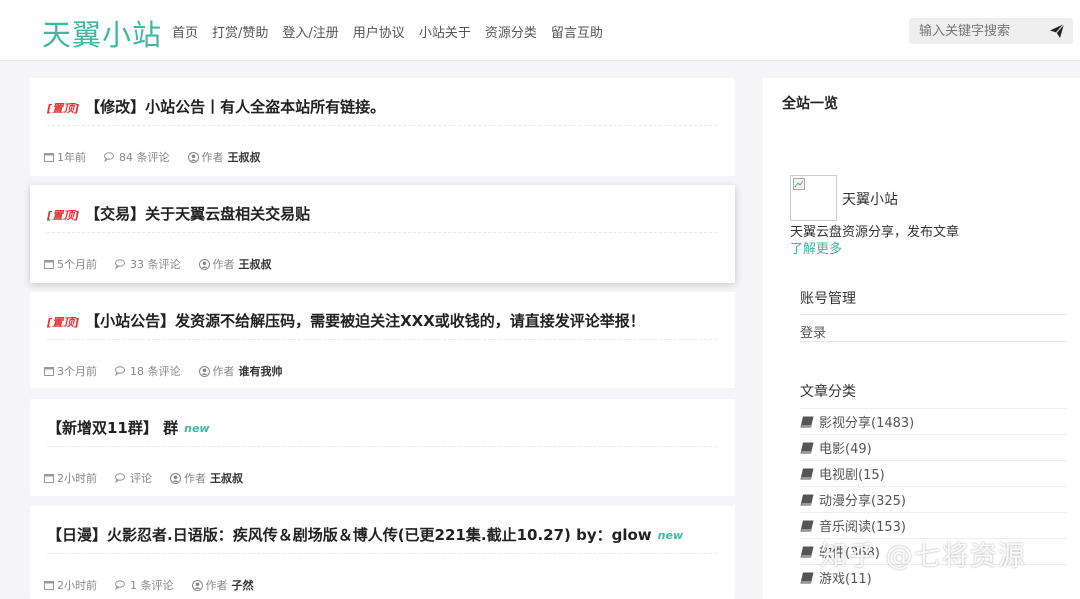  I want to click on post-title: 【修改】小站公告丨有人全盗本站所有链接。, so click(235, 106).